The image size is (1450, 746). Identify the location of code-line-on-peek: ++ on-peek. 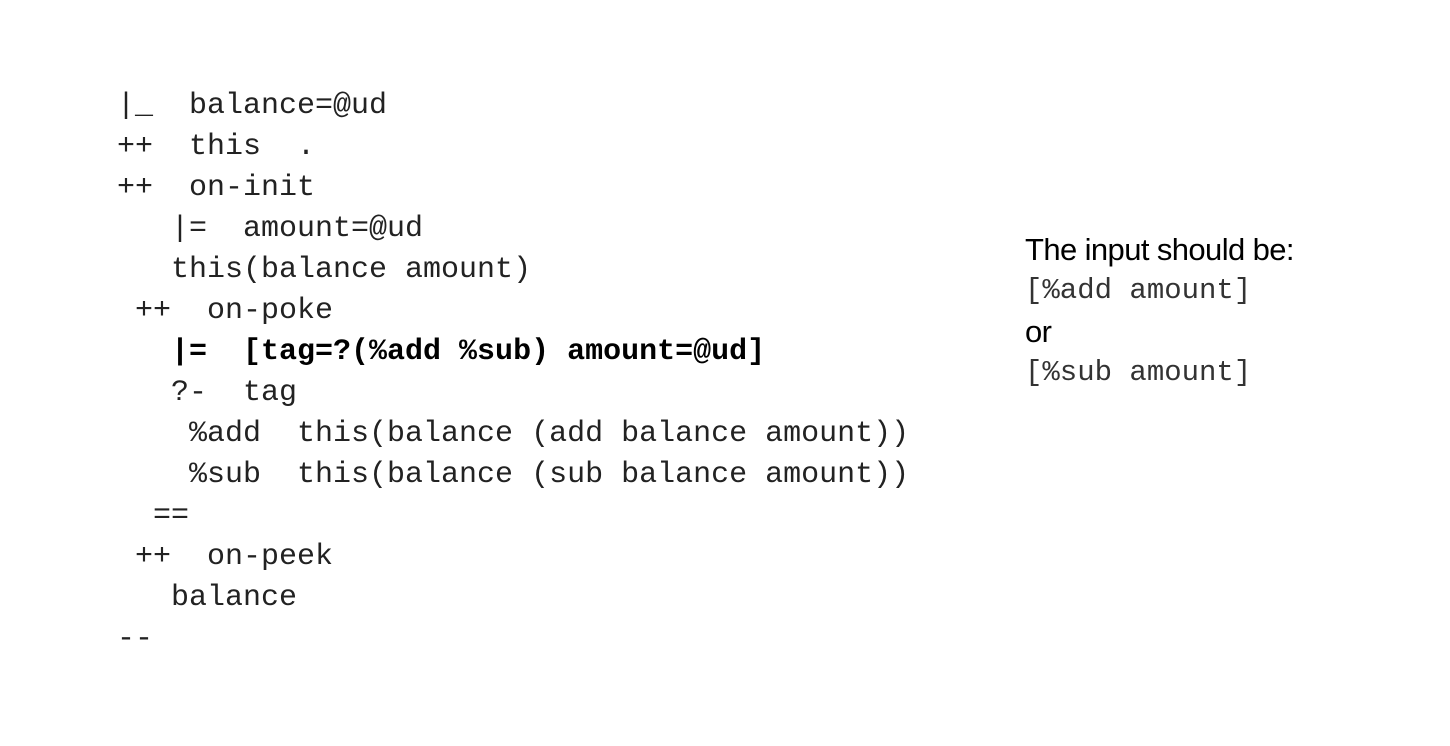
(225, 557).